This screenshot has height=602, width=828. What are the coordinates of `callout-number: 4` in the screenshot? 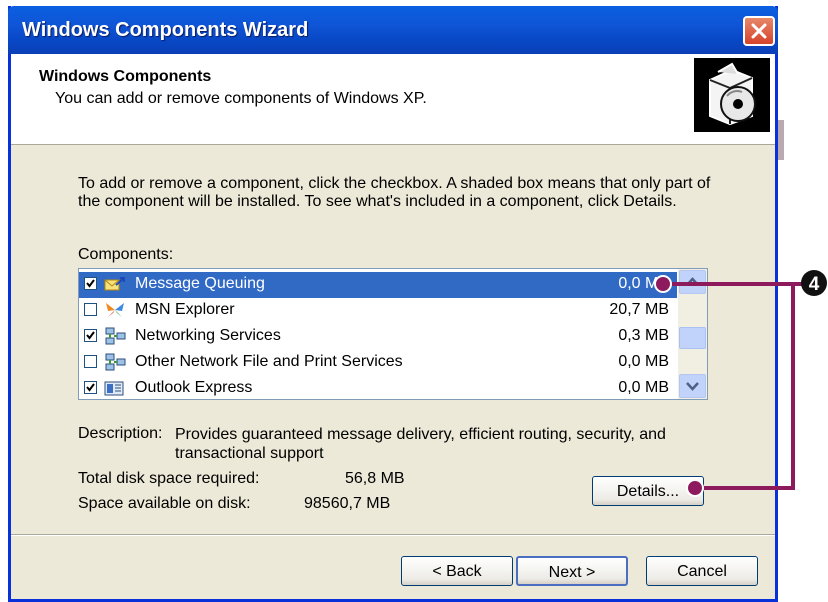 It's located at (814, 284).